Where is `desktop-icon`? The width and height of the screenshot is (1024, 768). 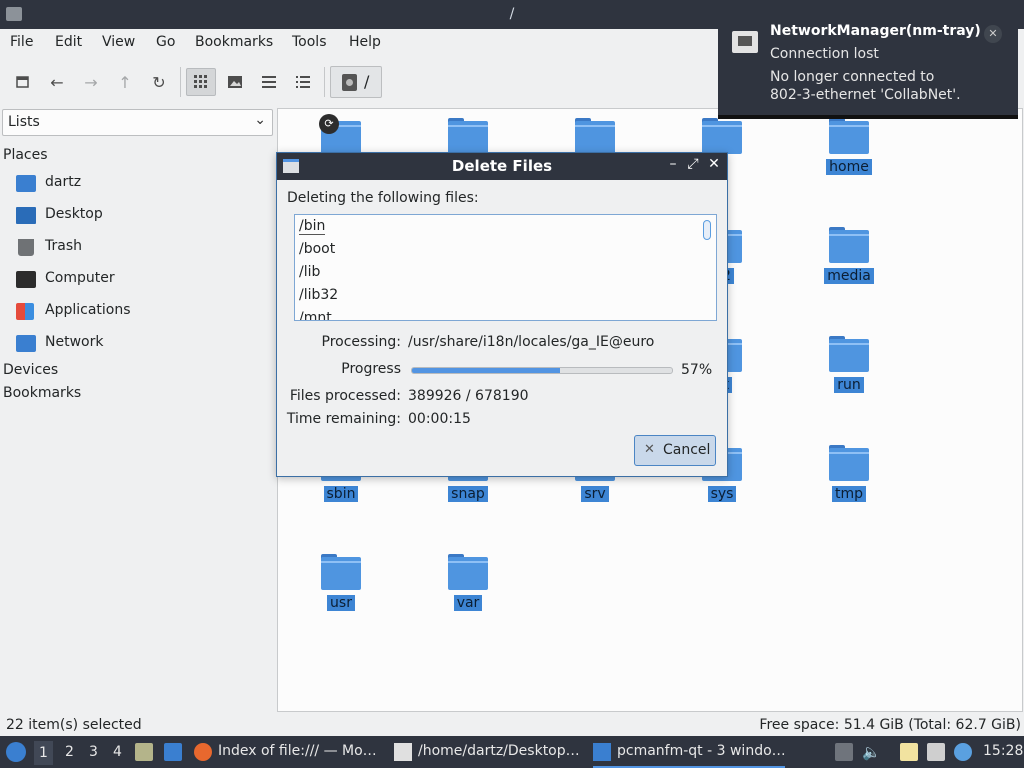
desktop-icon is located at coordinates (26, 215).